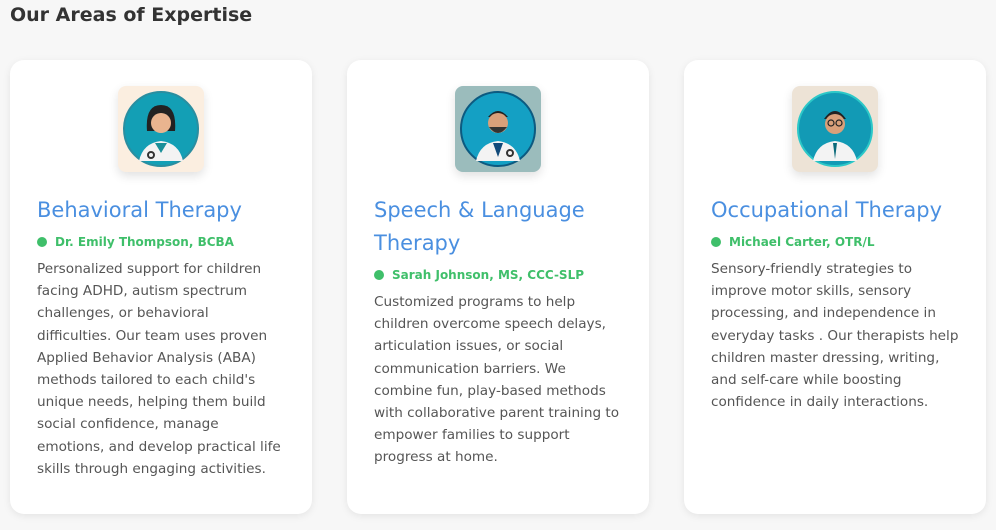 The height and width of the screenshot is (530, 996). I want to click on therapist-name: Dr. Emily Thompson, BCBA, so click(161, 242).